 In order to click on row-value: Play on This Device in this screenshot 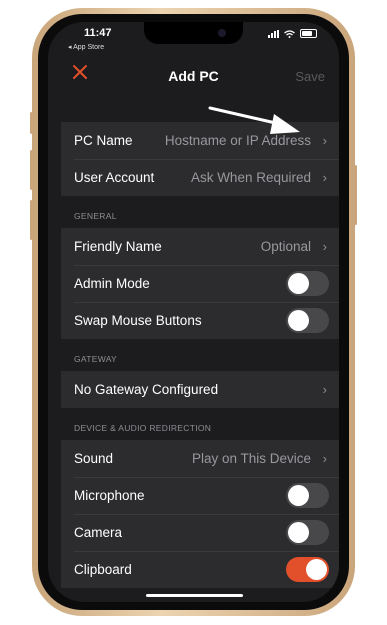, I will do `click(251, 458)`.